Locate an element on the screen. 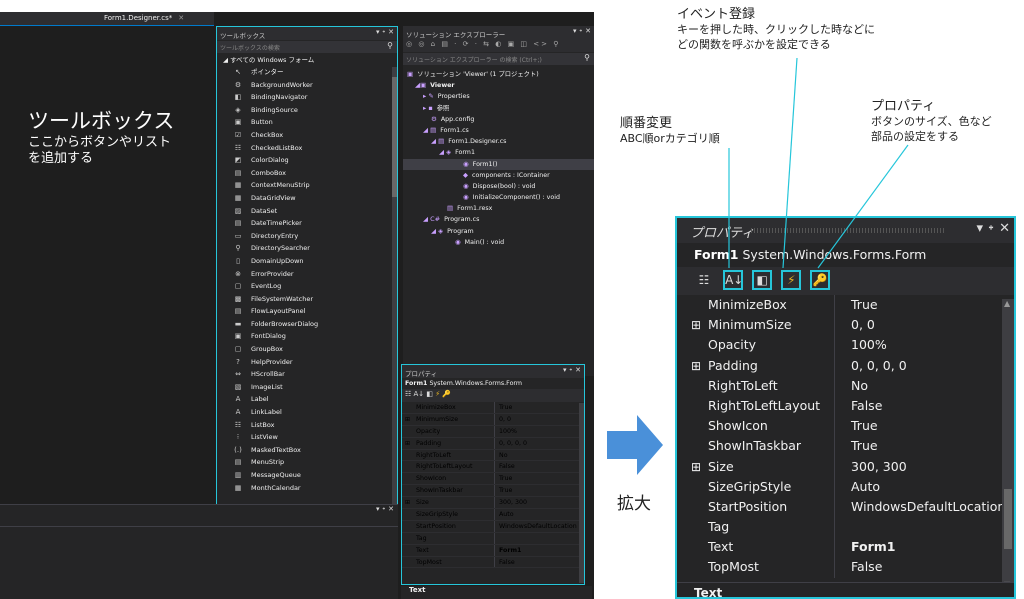 The height and width of the screenshot is (599, 1024). property-annotation-desc1: ボタンのサイズ、色など is located at coordinates (931, 121).